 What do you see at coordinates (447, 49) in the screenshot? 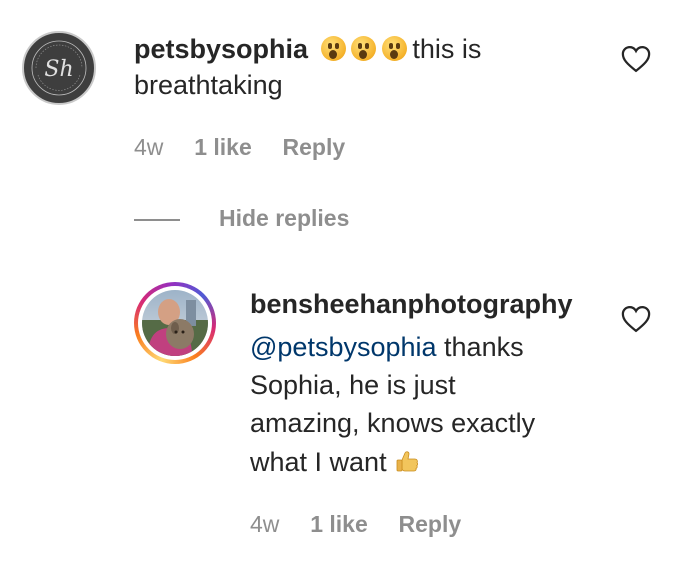
I see `comment-text: this is` at bounding box center [447, 49].